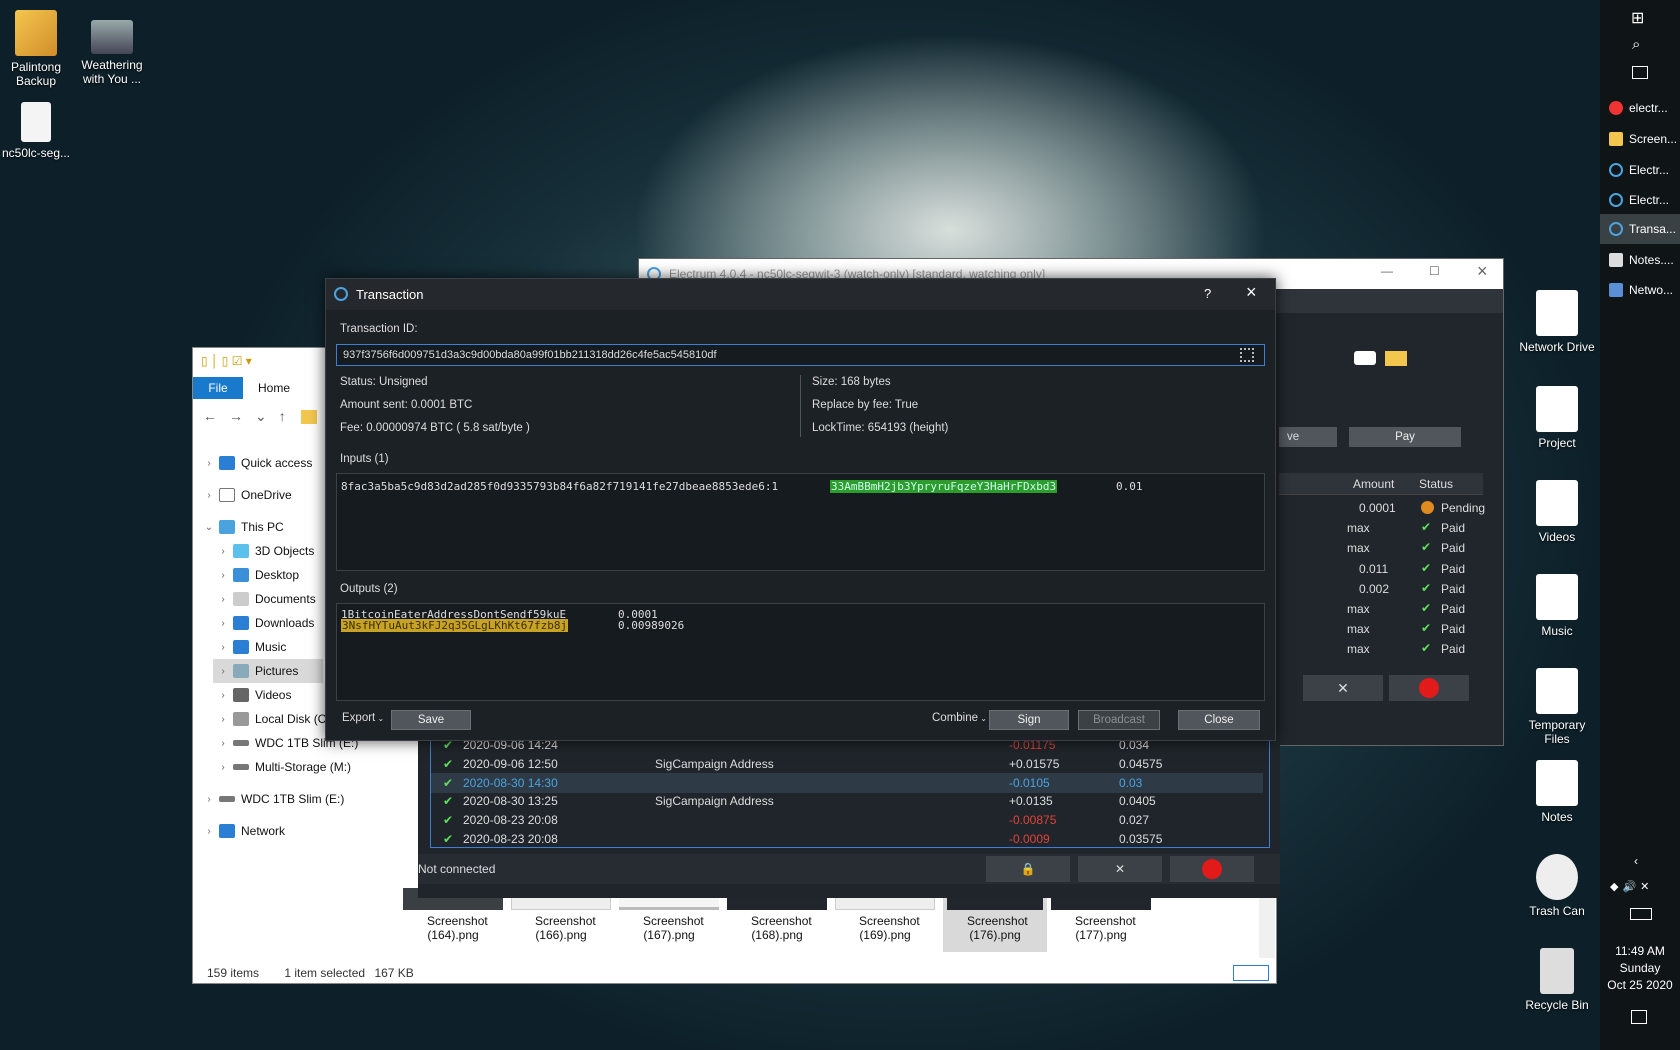 This screenshot has width=1680, height=1050. Describe the element at coordinates (1557, 418) in the screenshot. I see `desktop-icon-project: Project` at that location.